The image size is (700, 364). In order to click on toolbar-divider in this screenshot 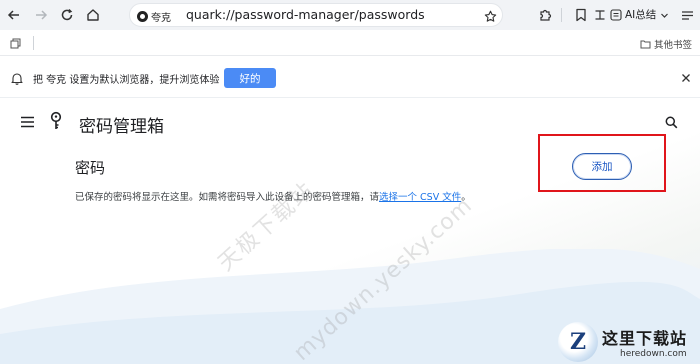, I will do `click(561, 15)`.